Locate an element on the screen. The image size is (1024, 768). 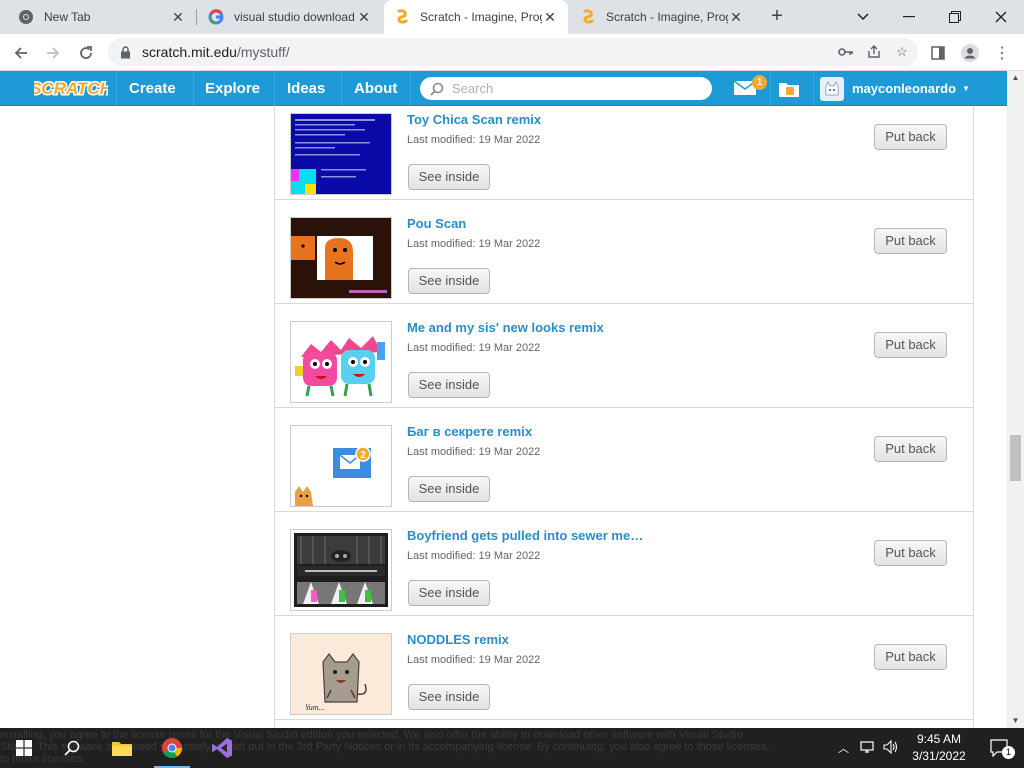
scroll-down-arrow: ▼ is located at coordinates (1015, 721).